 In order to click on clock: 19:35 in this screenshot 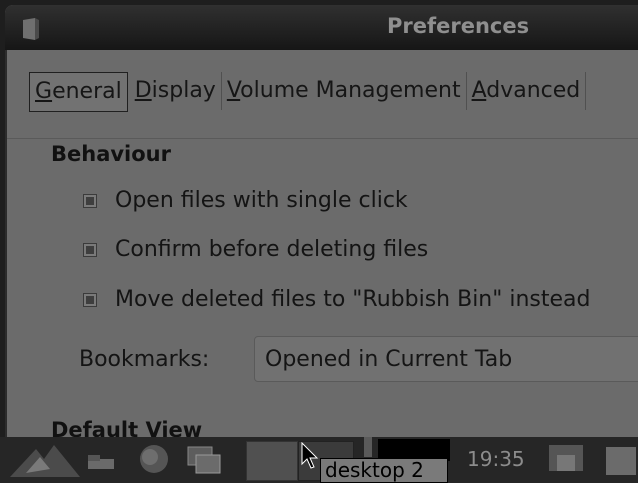, I will do `click(496, 459)`.